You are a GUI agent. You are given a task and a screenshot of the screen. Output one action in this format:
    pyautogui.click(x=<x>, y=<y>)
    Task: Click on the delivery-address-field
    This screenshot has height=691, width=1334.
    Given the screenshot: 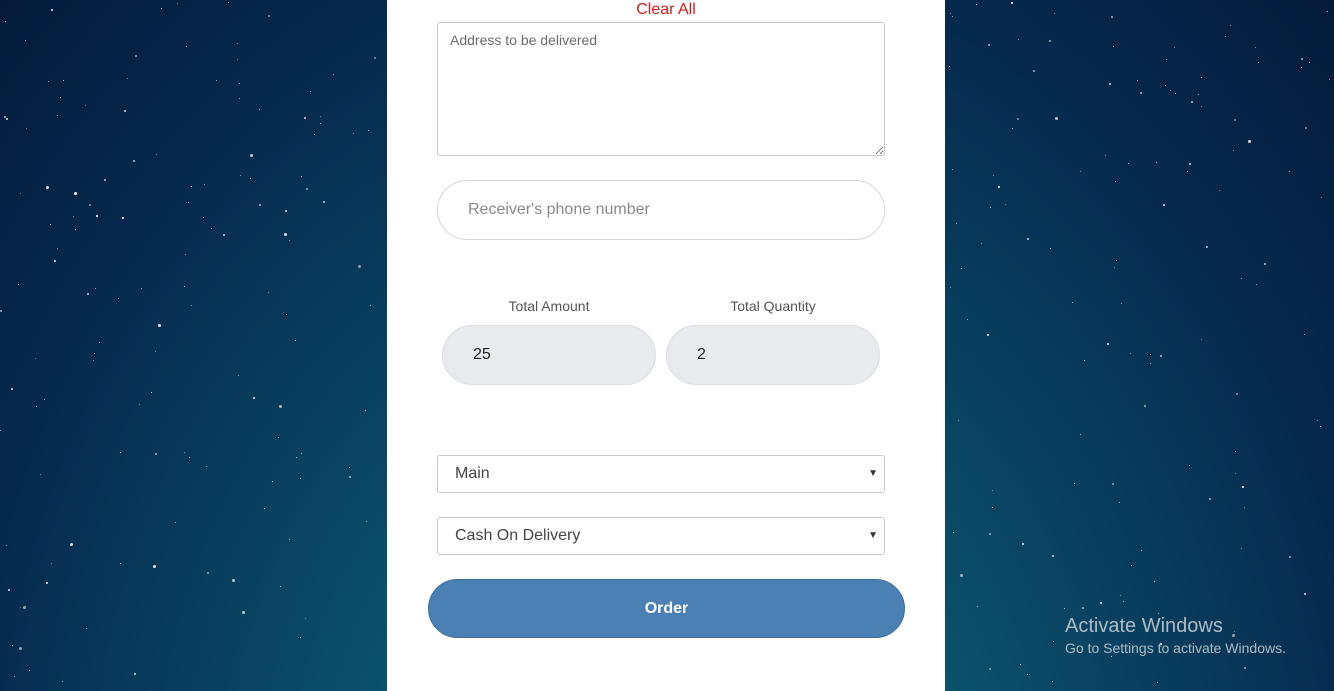 What is the action you would take?
    pyautogui.click(x=661, y=89)
    